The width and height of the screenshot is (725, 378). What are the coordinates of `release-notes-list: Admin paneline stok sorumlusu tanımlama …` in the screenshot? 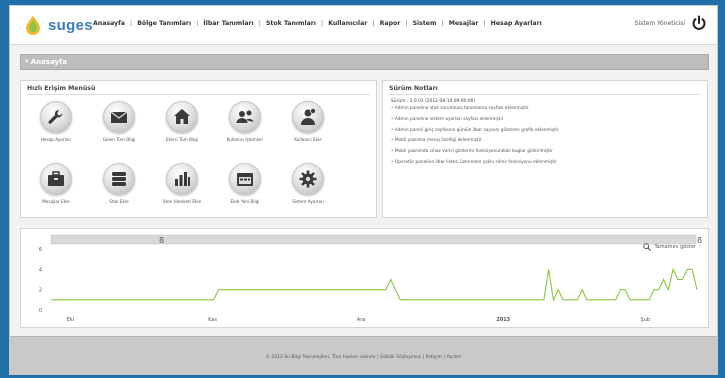 It's located at (546, 138).